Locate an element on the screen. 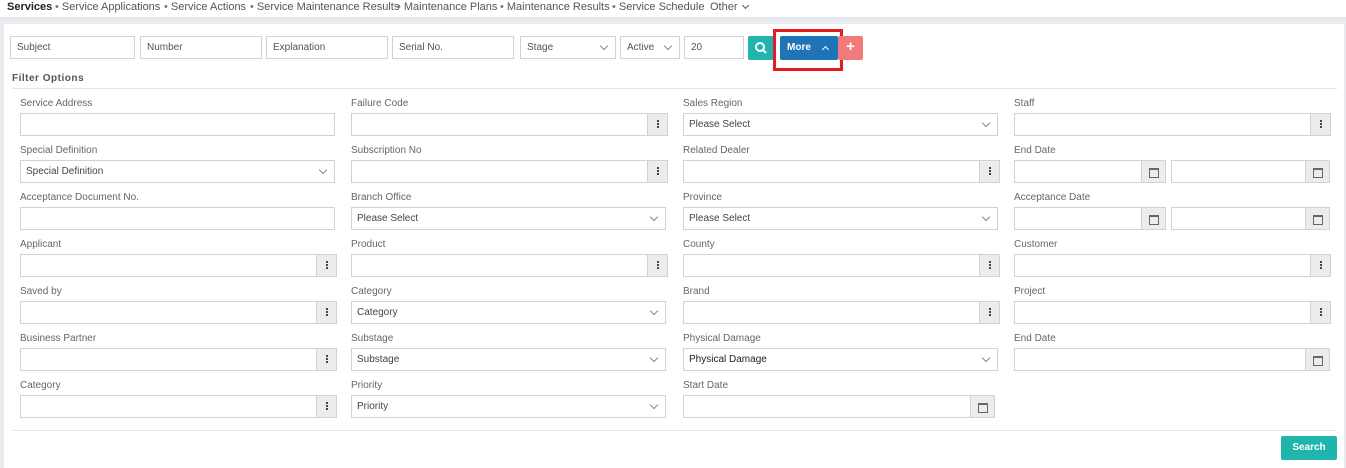 Image resolution: width=1346 pixels, height=468 pixels. nav-label: Service Schedule is located at coordinates (661, 7).